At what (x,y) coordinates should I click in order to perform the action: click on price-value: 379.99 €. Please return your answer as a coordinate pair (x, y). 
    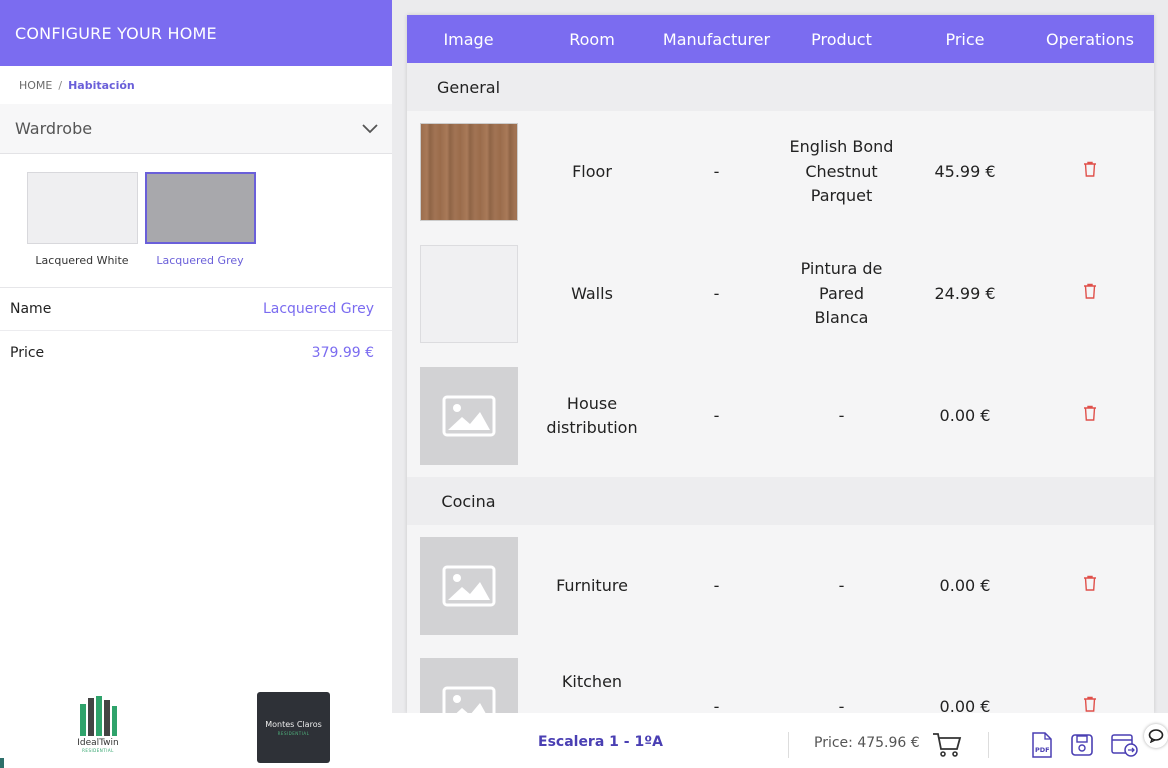
    Looking at the image, I should click on (342, 352).